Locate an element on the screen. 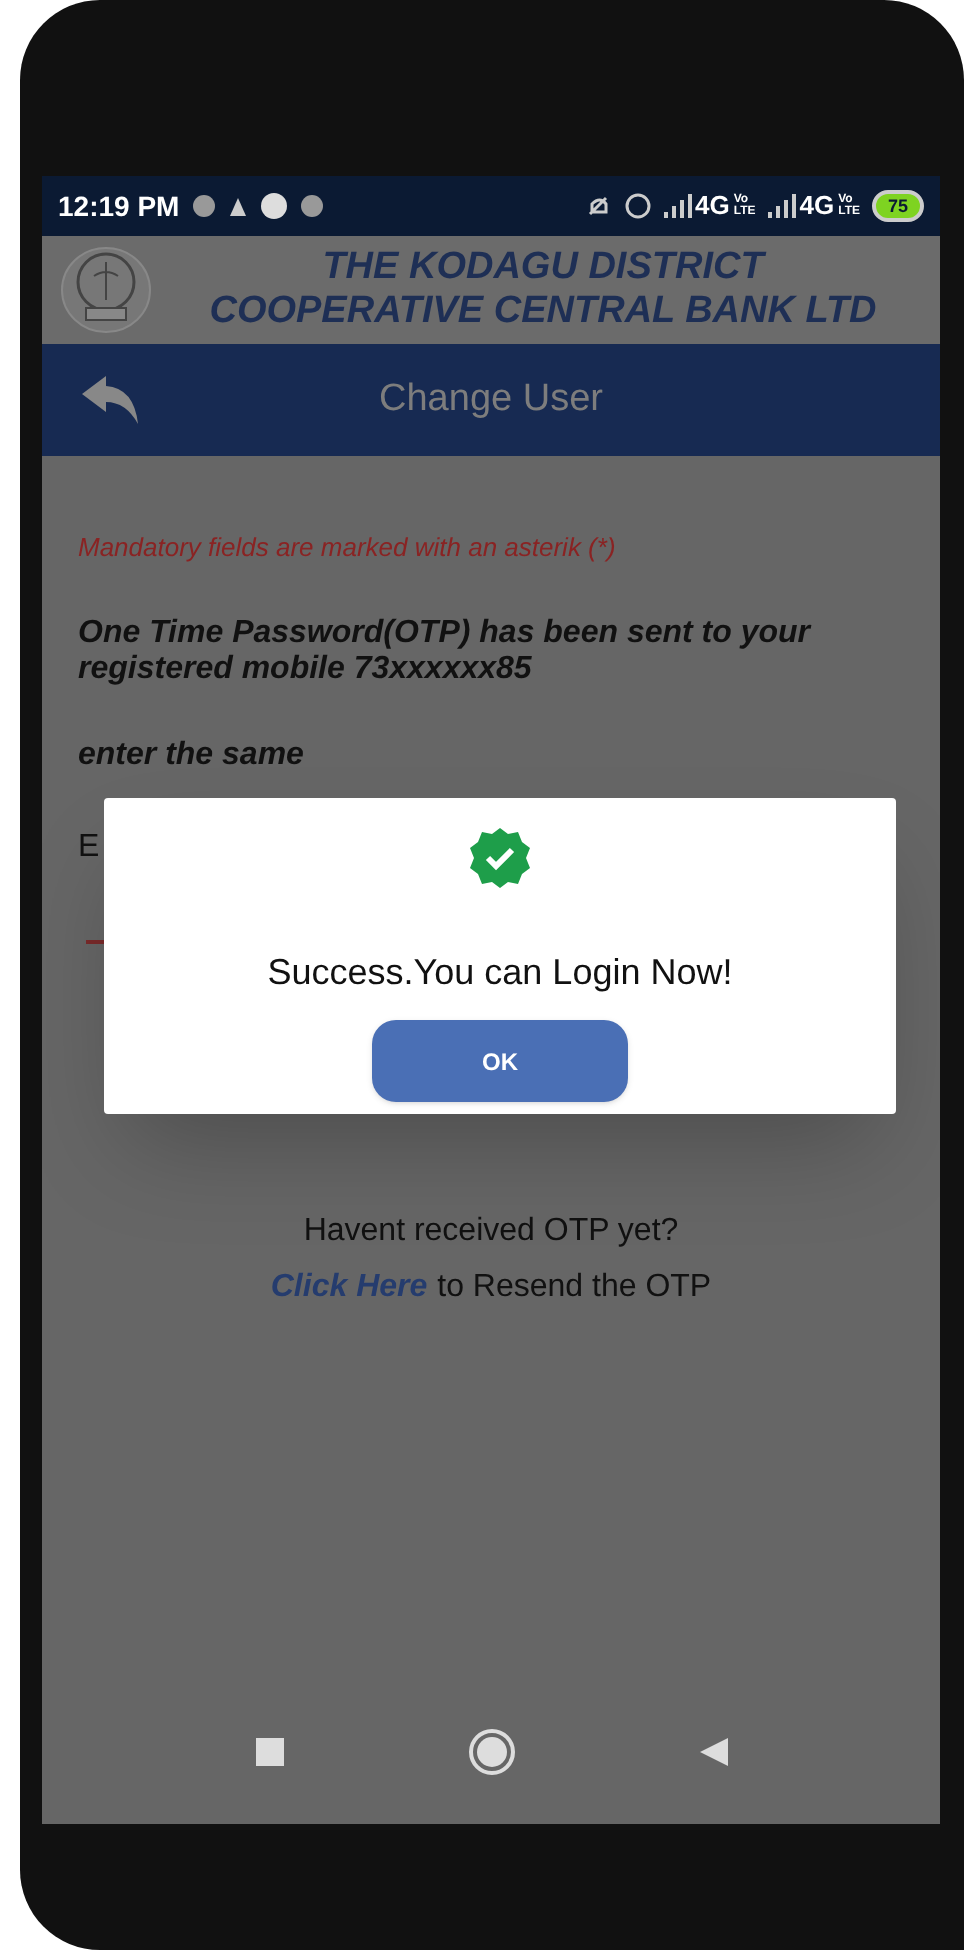  mandatory-note: Mandatory fields are marked with an asterik (*) is located at coordinates (348, 548).